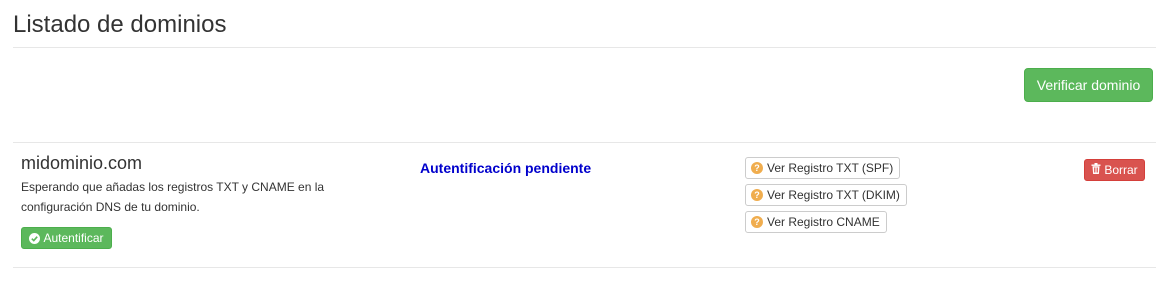 This screenshot has width=1172, height=286. Describe the element at coordinates (833, 195) in the screenshot. I see `record-label: Ver Registro TXT (DKIM)` at that location.